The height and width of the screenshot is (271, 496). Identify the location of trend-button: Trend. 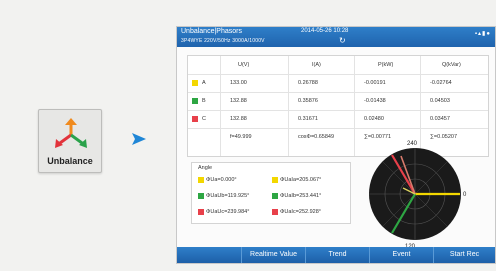
(337, 255).